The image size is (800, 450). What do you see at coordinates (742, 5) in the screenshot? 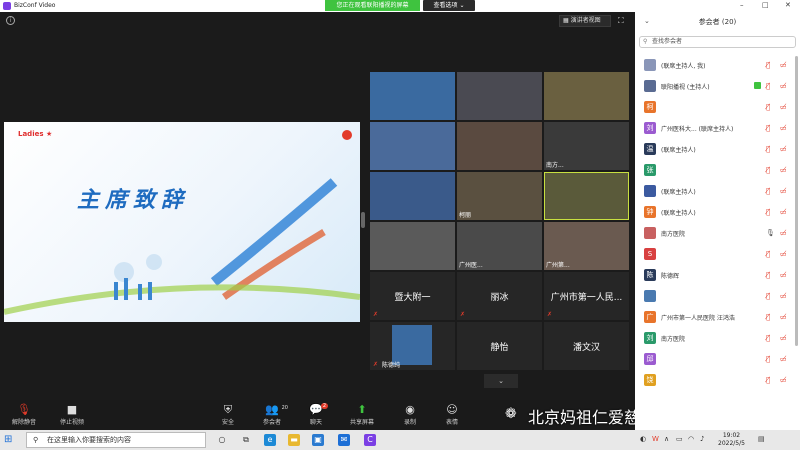
I see `minimize-button: –` at bounding box center [742, 5].